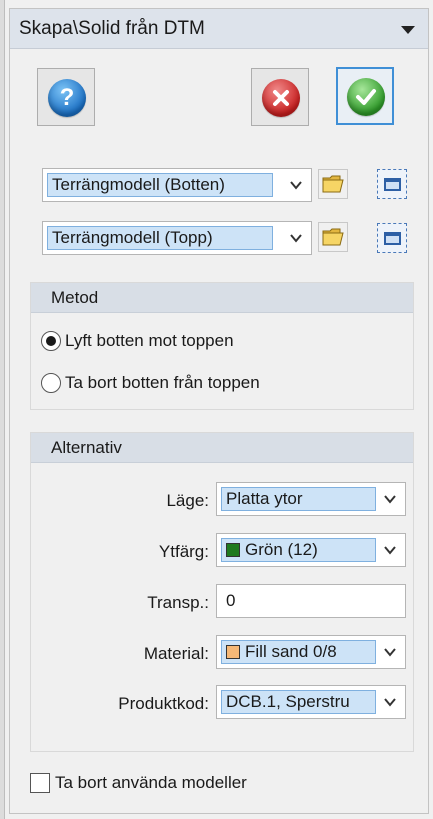  I want to click on material-label: Material:, so click(176, 653).